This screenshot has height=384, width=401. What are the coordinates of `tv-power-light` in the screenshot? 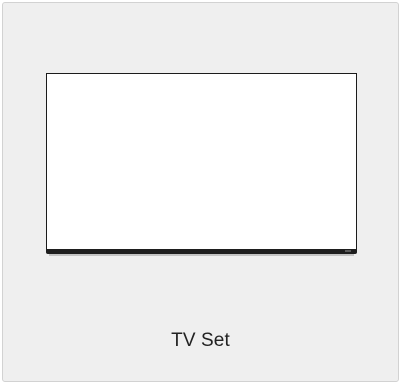 It's located at (348, 251).